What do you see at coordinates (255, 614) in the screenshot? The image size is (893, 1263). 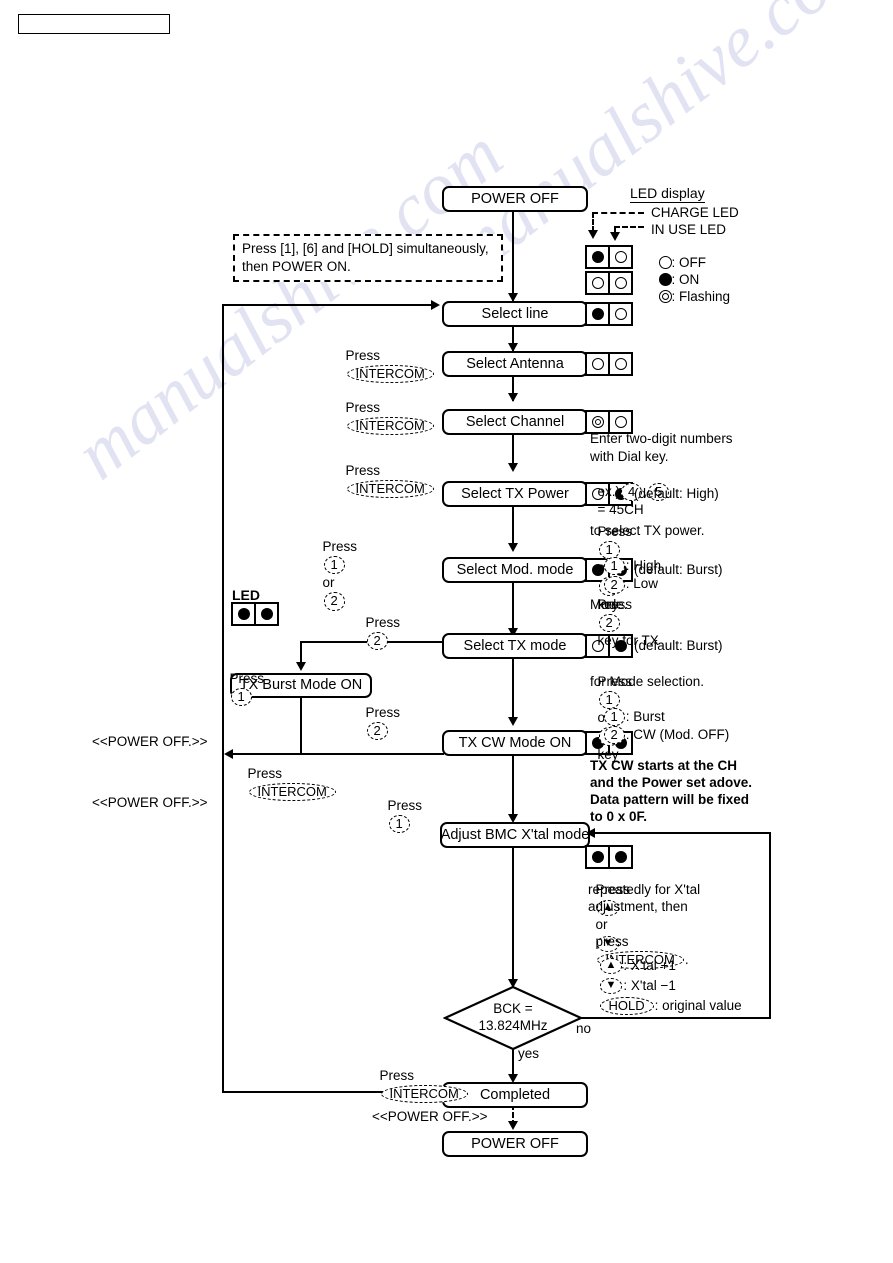 I see `branch-led-pair` at bounding box center [255, 614].